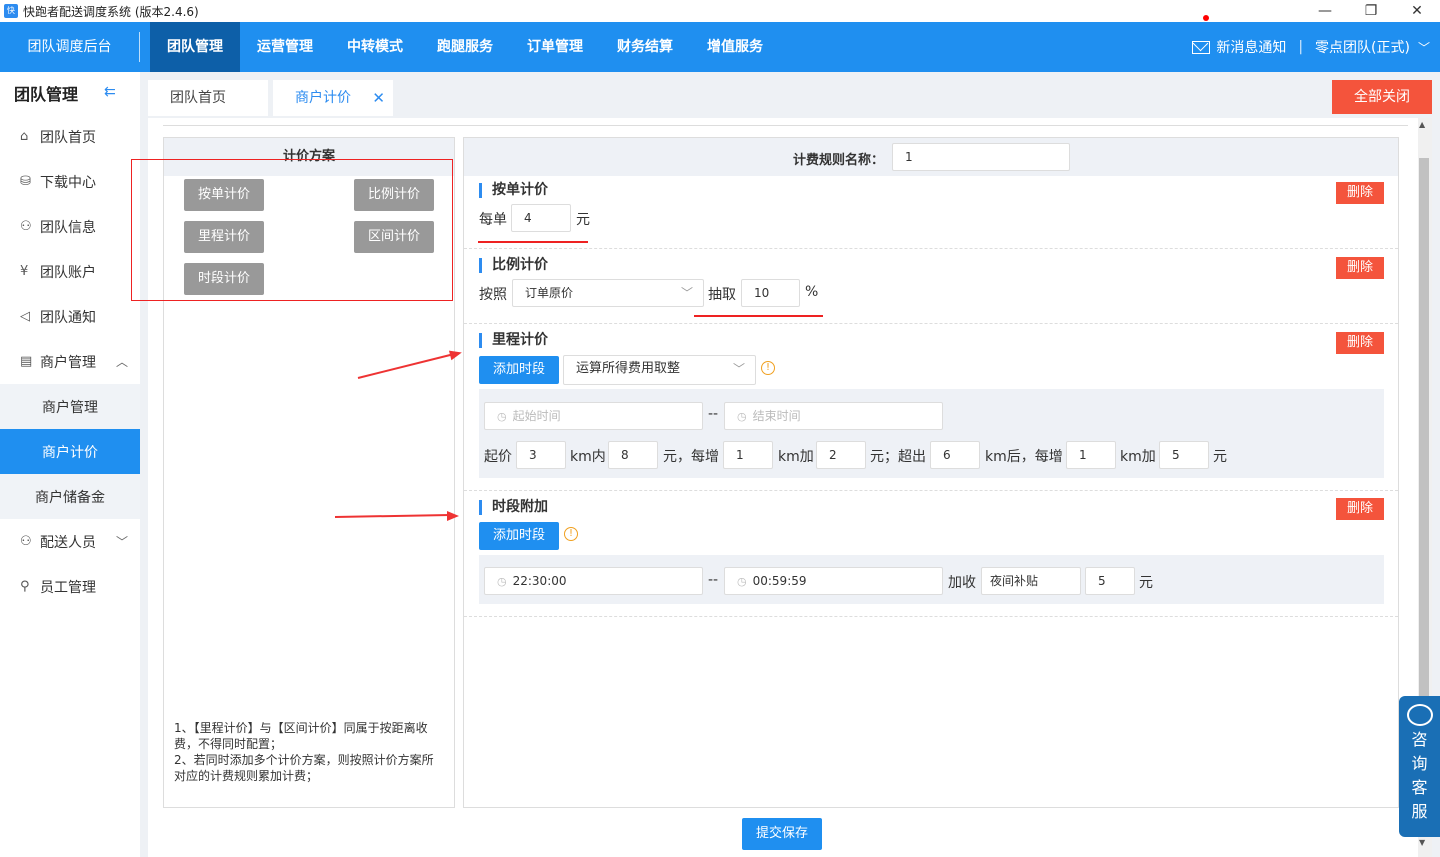 Image resolution: width=1440 pixels, height=857 pixels. What do you see at coordinates (378, 98) in the screenshot?
I see `close-icon: ✕` at bounding box center [378, 98].